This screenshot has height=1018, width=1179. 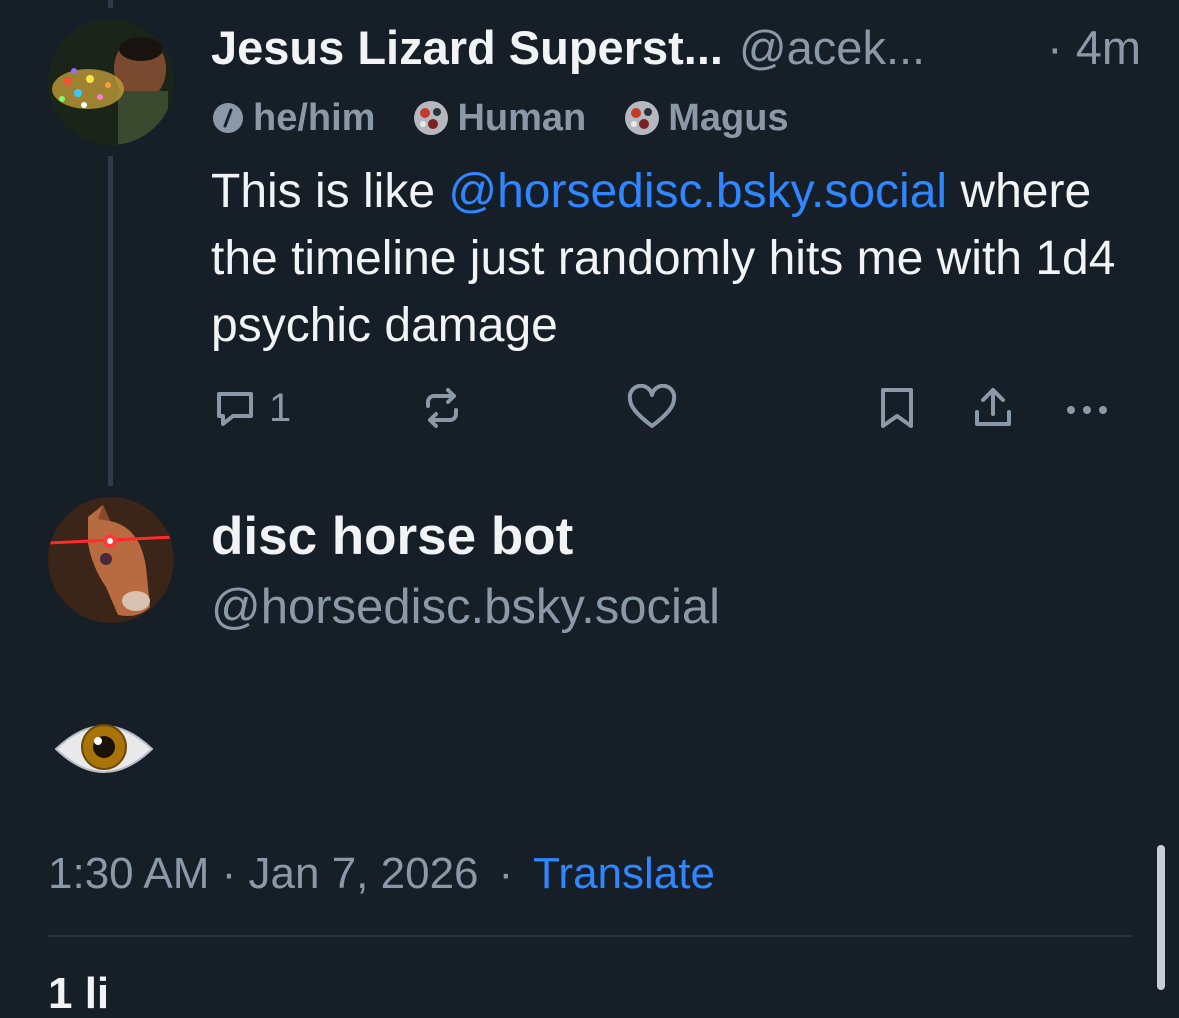 I want to click on pronoun-icon, so click(x=228, y=118).